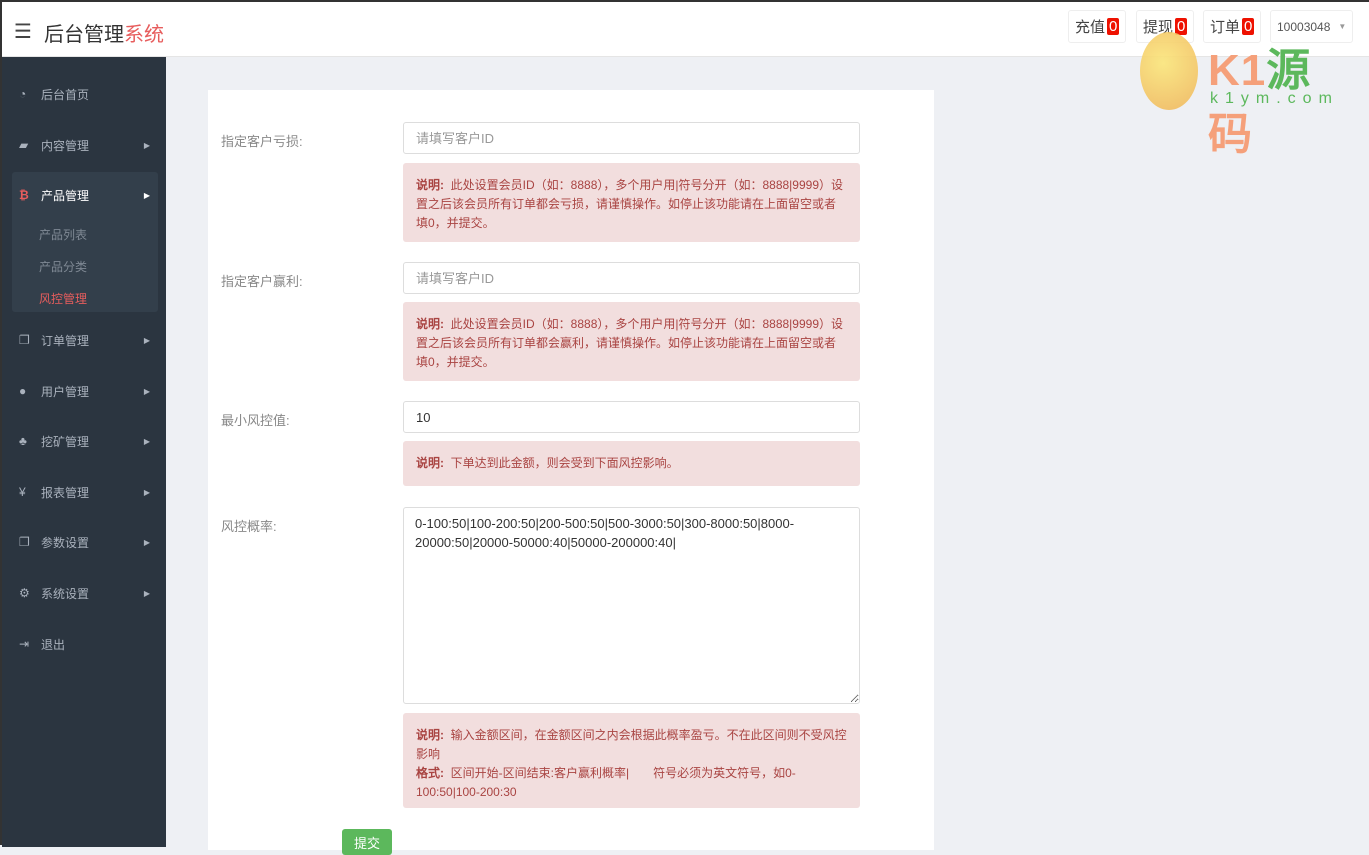 The width and height of the screenshot is (1369, 855). I want to click on withdraw-label: 提现, so click(1158, 27).